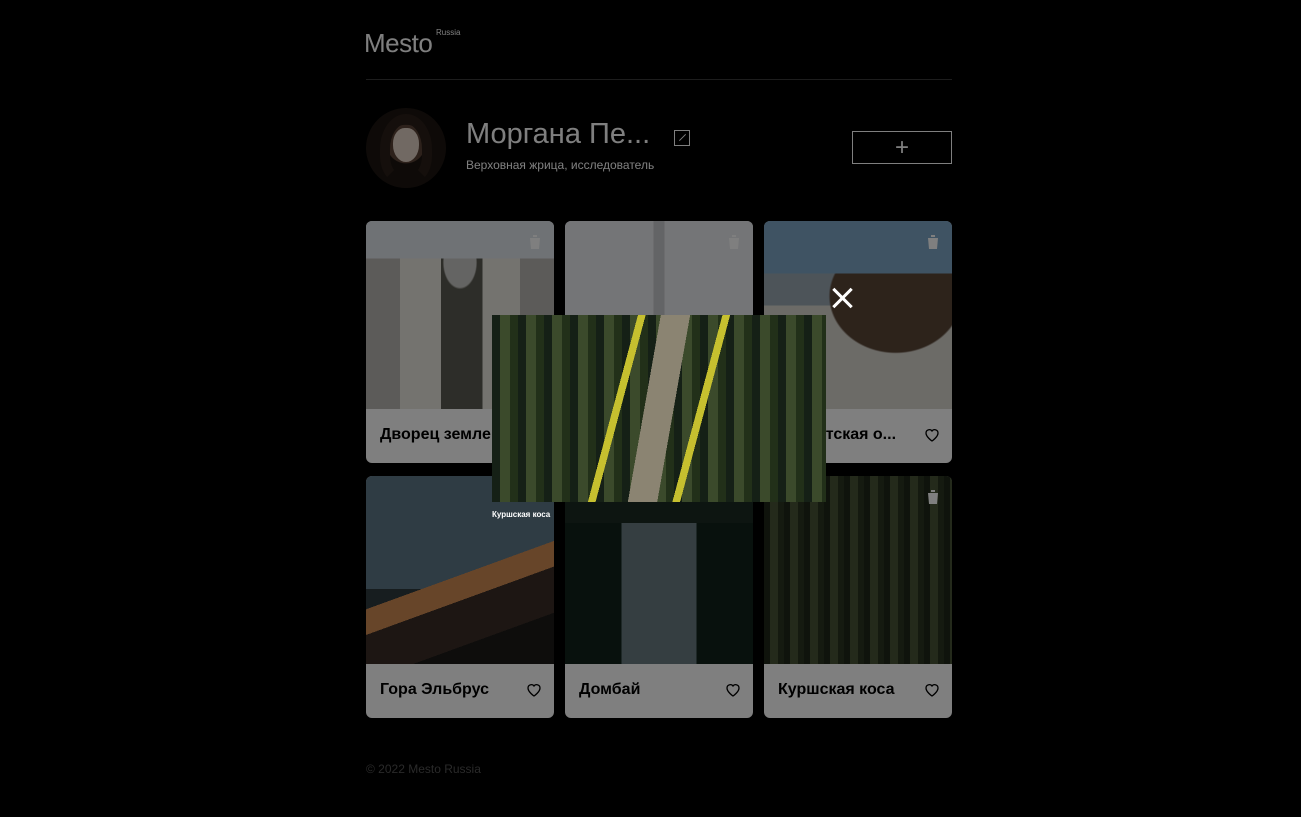 The width and height of the screenshot is (1301, 817). What do you see at coordinates (842, 298) in the screenshot?
I see `close-icon` at bounding box center [842, 298].